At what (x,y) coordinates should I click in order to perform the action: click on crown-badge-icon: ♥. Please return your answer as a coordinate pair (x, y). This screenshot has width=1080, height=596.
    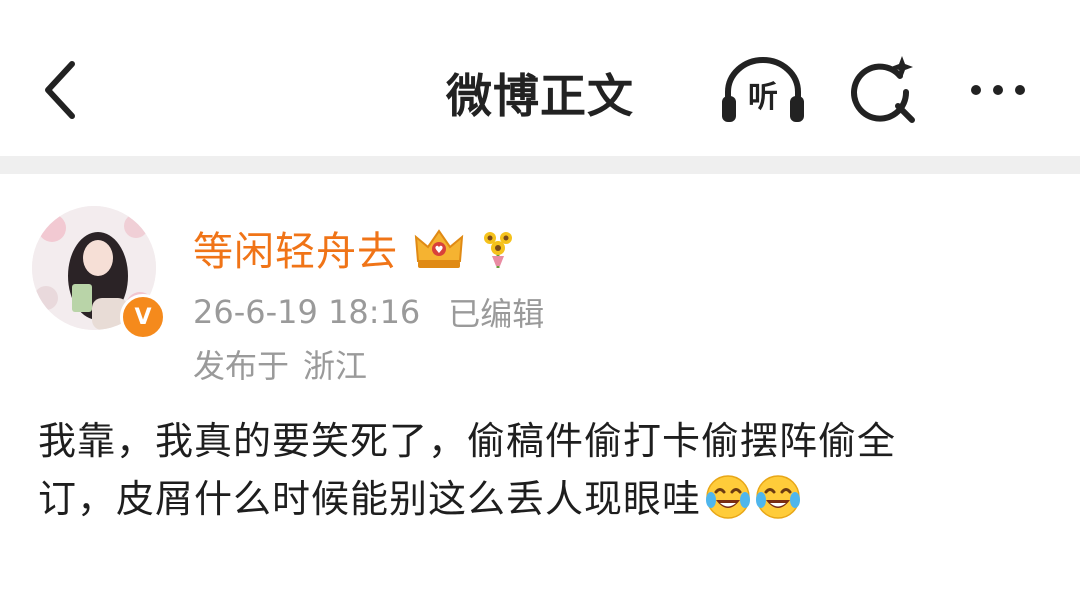
    Looking at the image, I should click on (439, 248).